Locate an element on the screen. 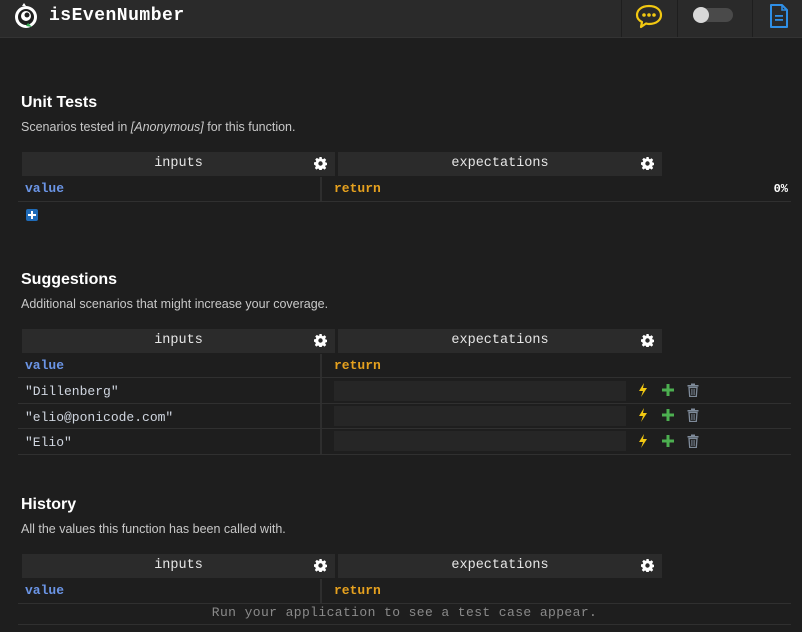 Image resolution: width=802 pixels, height=632 pixels. suggestion-input-value: "Dillenberg" is located at coordinates (72, 391).